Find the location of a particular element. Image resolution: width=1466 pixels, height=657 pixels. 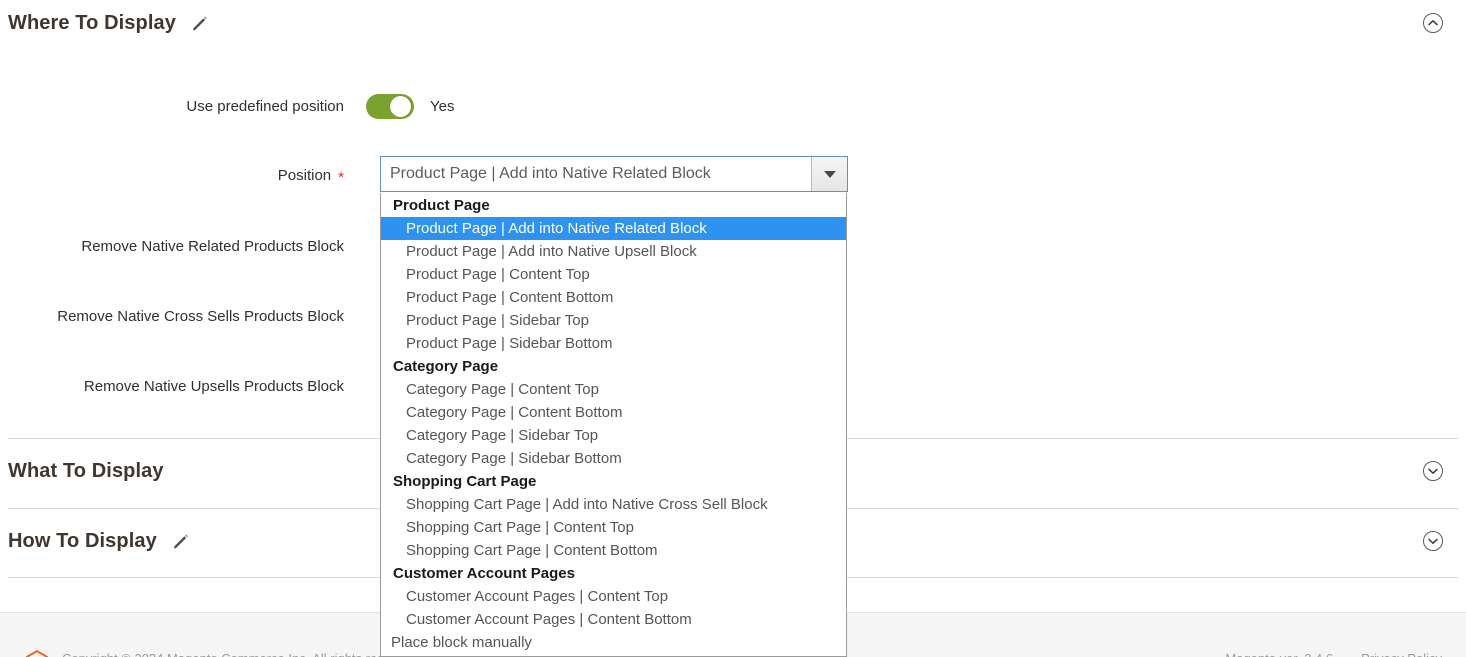

required-marker: * is located at coordinates (341, 177).